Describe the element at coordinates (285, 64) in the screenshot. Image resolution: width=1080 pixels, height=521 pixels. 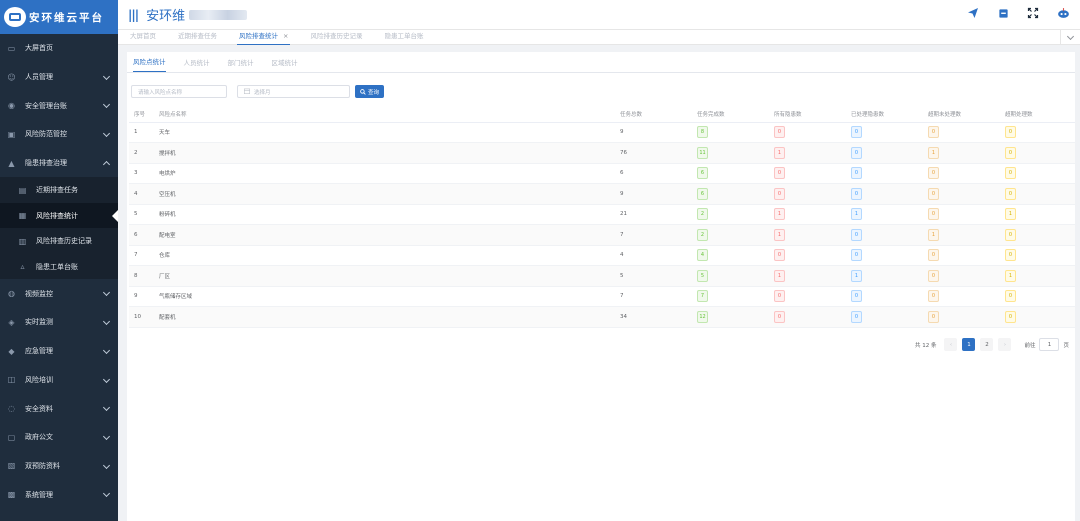
I see `subtab-3: 区域统计` at that location.